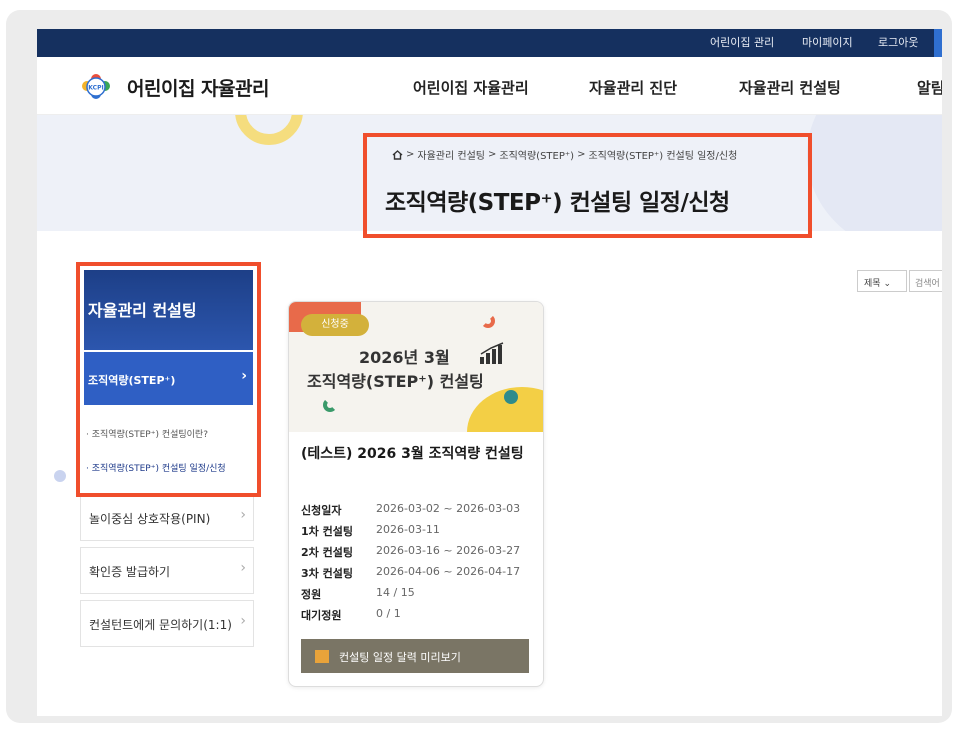 This screenshot has width=957, height=729. Describe the element at coordinates (370, 530) in the screenshot. I see `detail-row: 1차 컨설팅 2026-03-11` at that location.